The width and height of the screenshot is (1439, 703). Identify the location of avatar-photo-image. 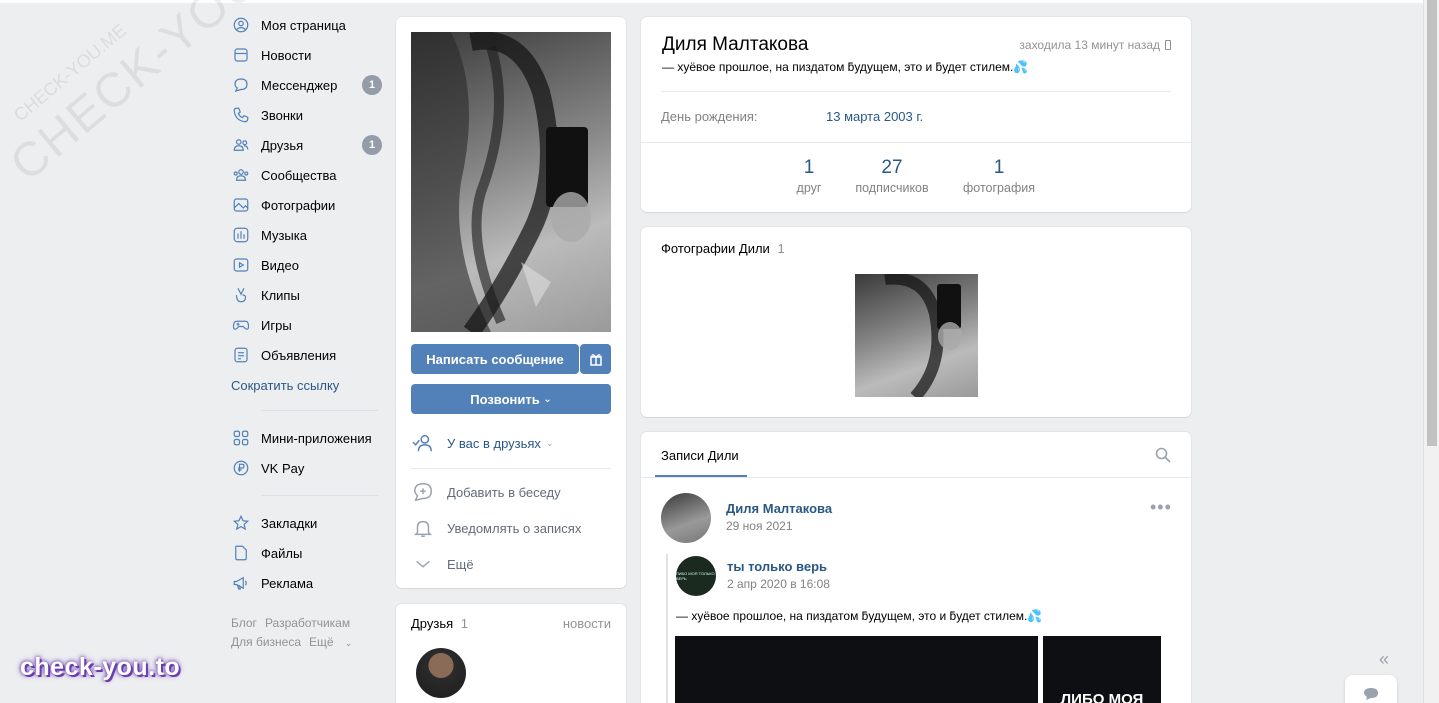
(501, 182).